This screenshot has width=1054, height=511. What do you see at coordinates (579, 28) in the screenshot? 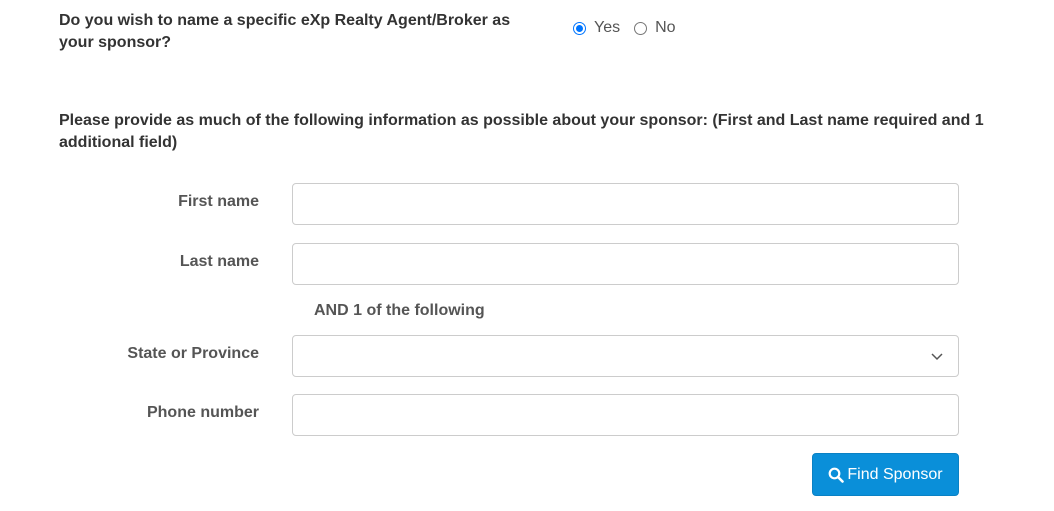
I see `radio-yes-indicator` at bounding box center [579, 28].